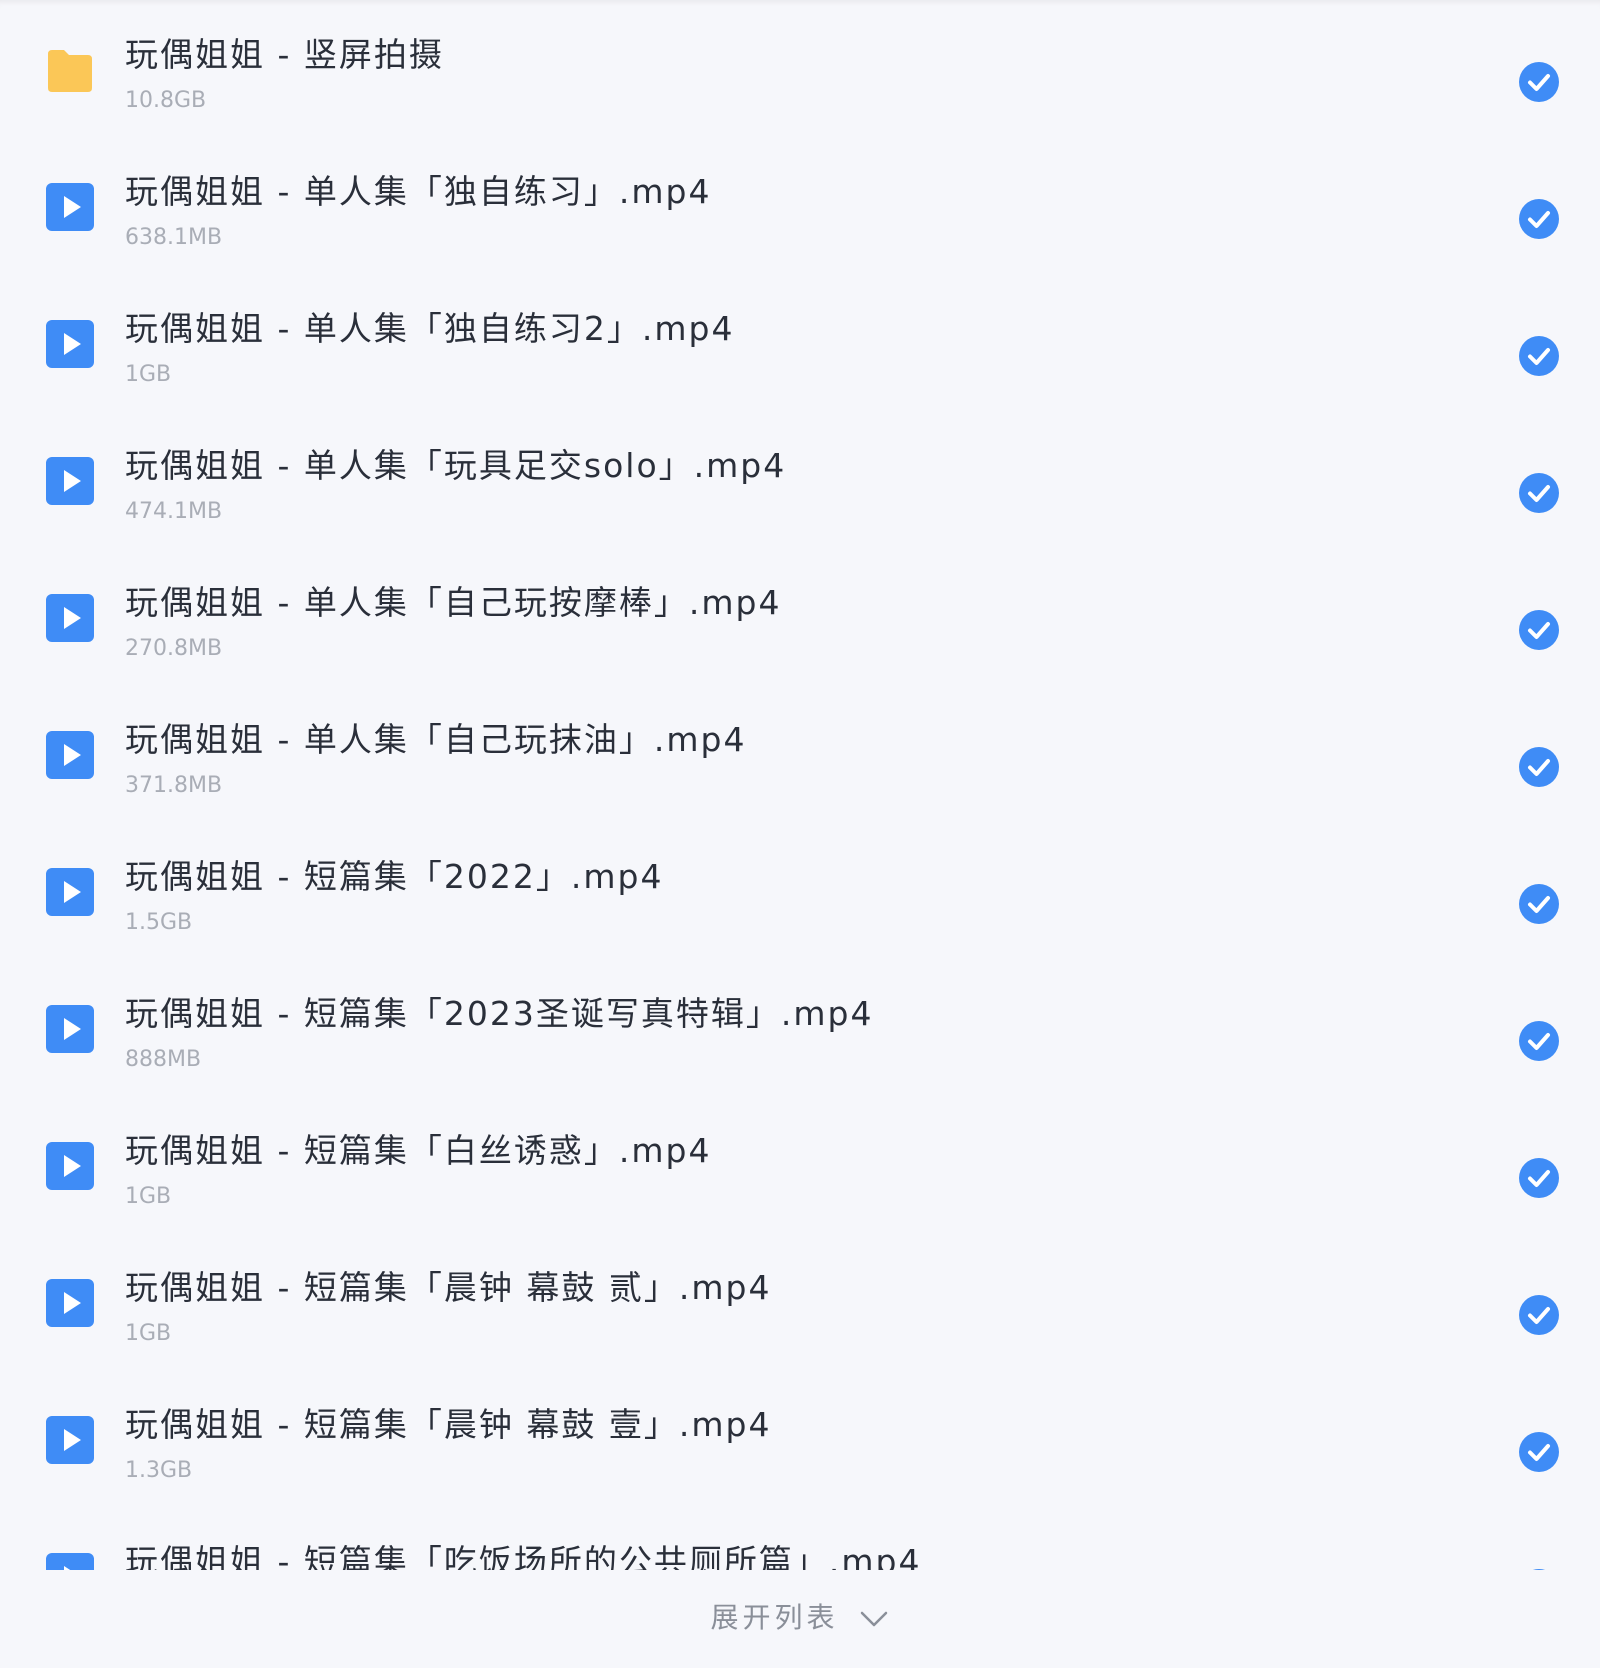  What do you see at coordinates (436, 739) in the screenshot?
I see `file-name: 玩偶姐姐 - 单人集「自己玩抹油」.mp4` at bounding box center [436, 739].